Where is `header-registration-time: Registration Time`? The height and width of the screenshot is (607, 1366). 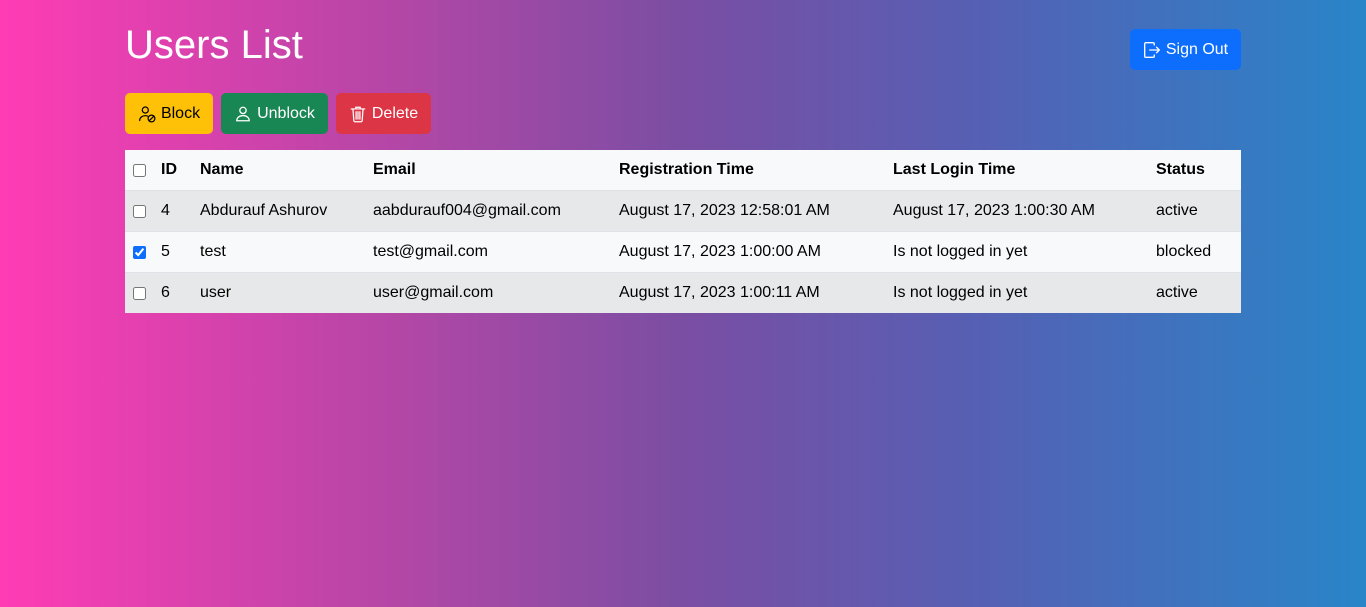 header-registration-time: Registration Time is located at coordinates (748, 170).